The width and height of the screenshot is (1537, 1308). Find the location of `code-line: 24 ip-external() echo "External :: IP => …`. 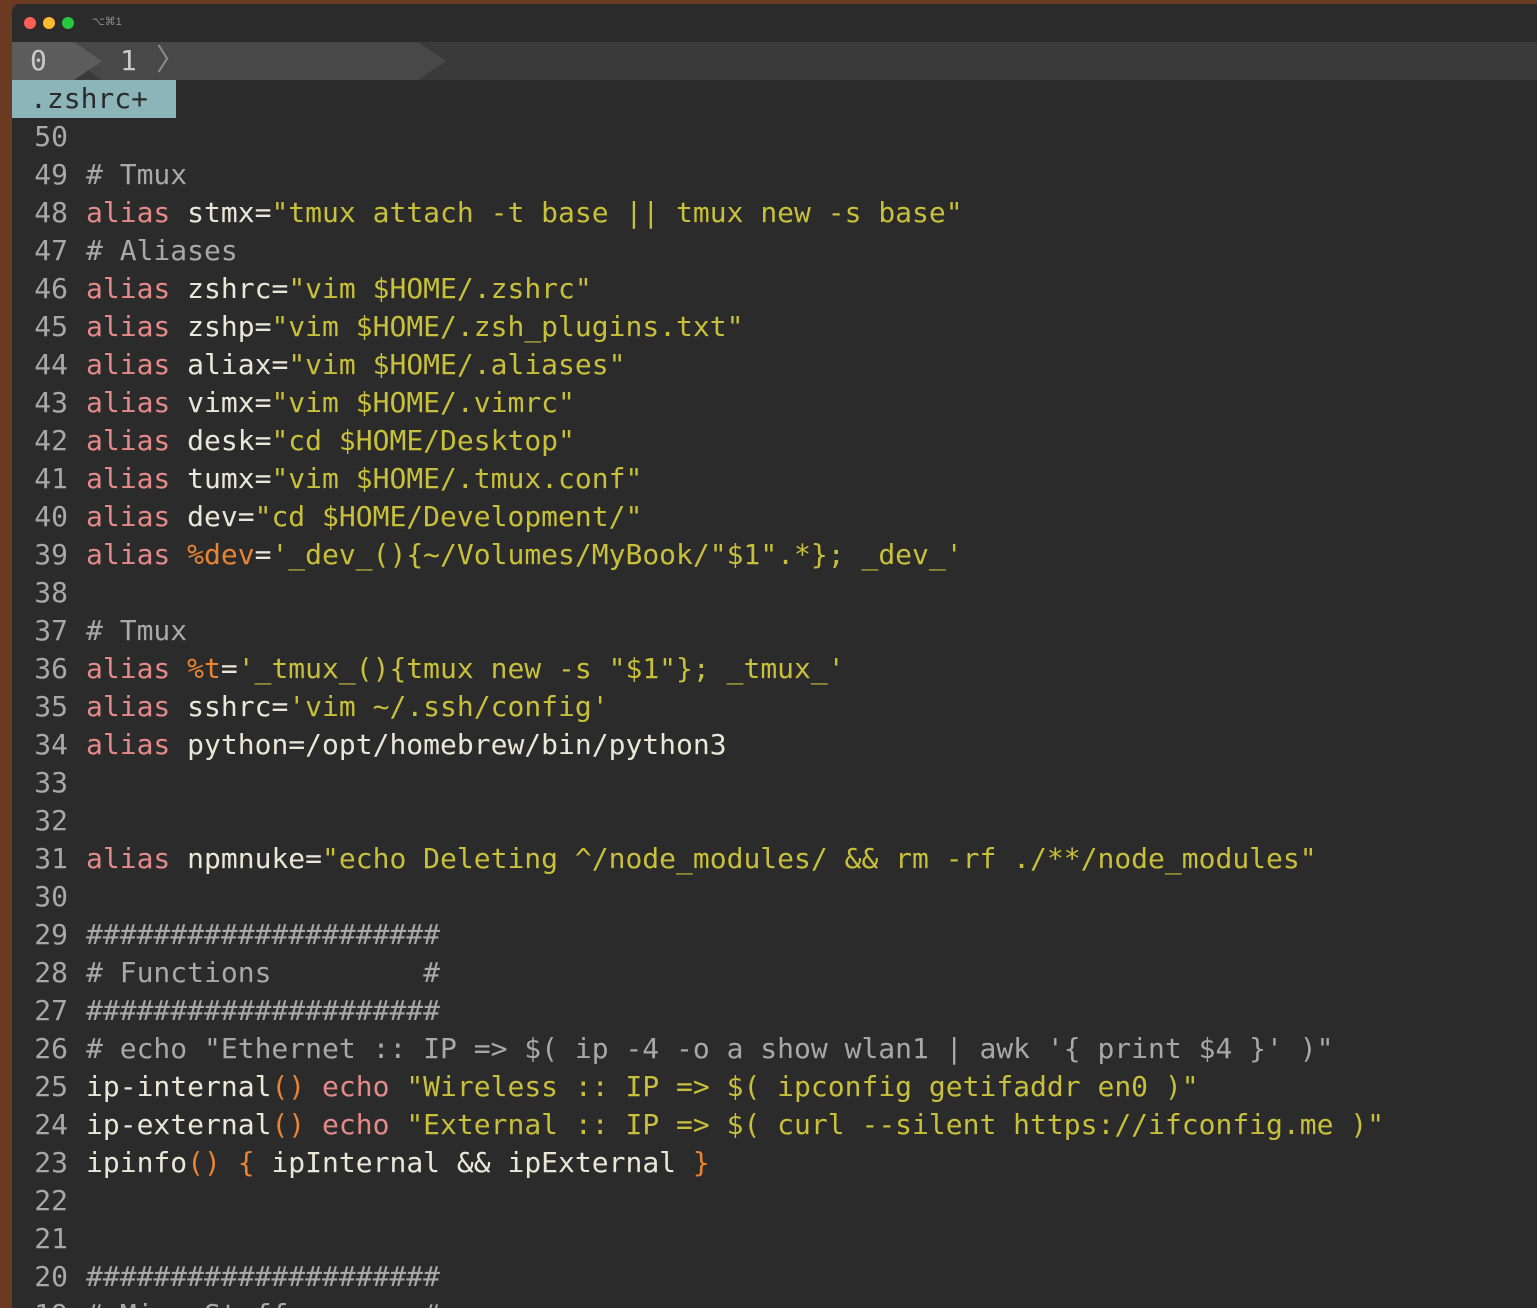

code-line: 24 ip-external() echo "External :: IP => … is located at coordinates (774, 1125).